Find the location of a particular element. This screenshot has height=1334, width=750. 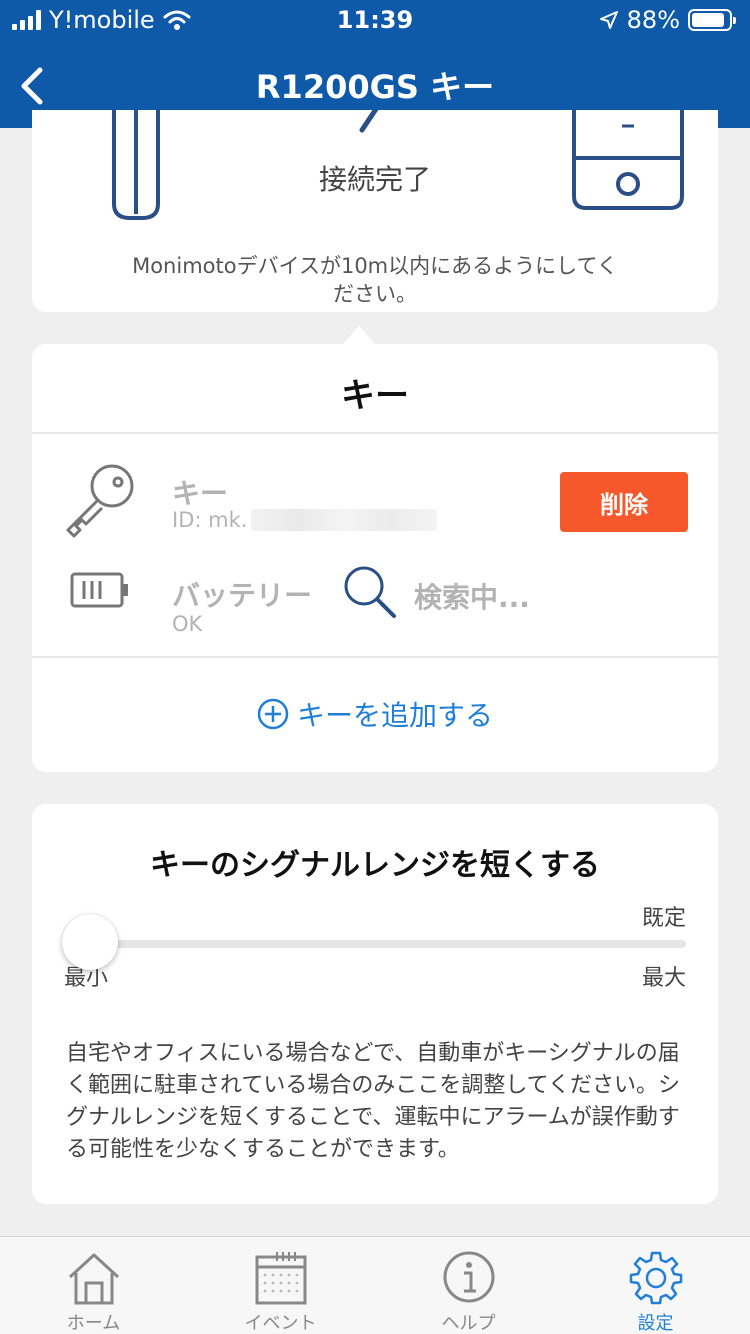

search-icon is located at coordinates (370, 592).